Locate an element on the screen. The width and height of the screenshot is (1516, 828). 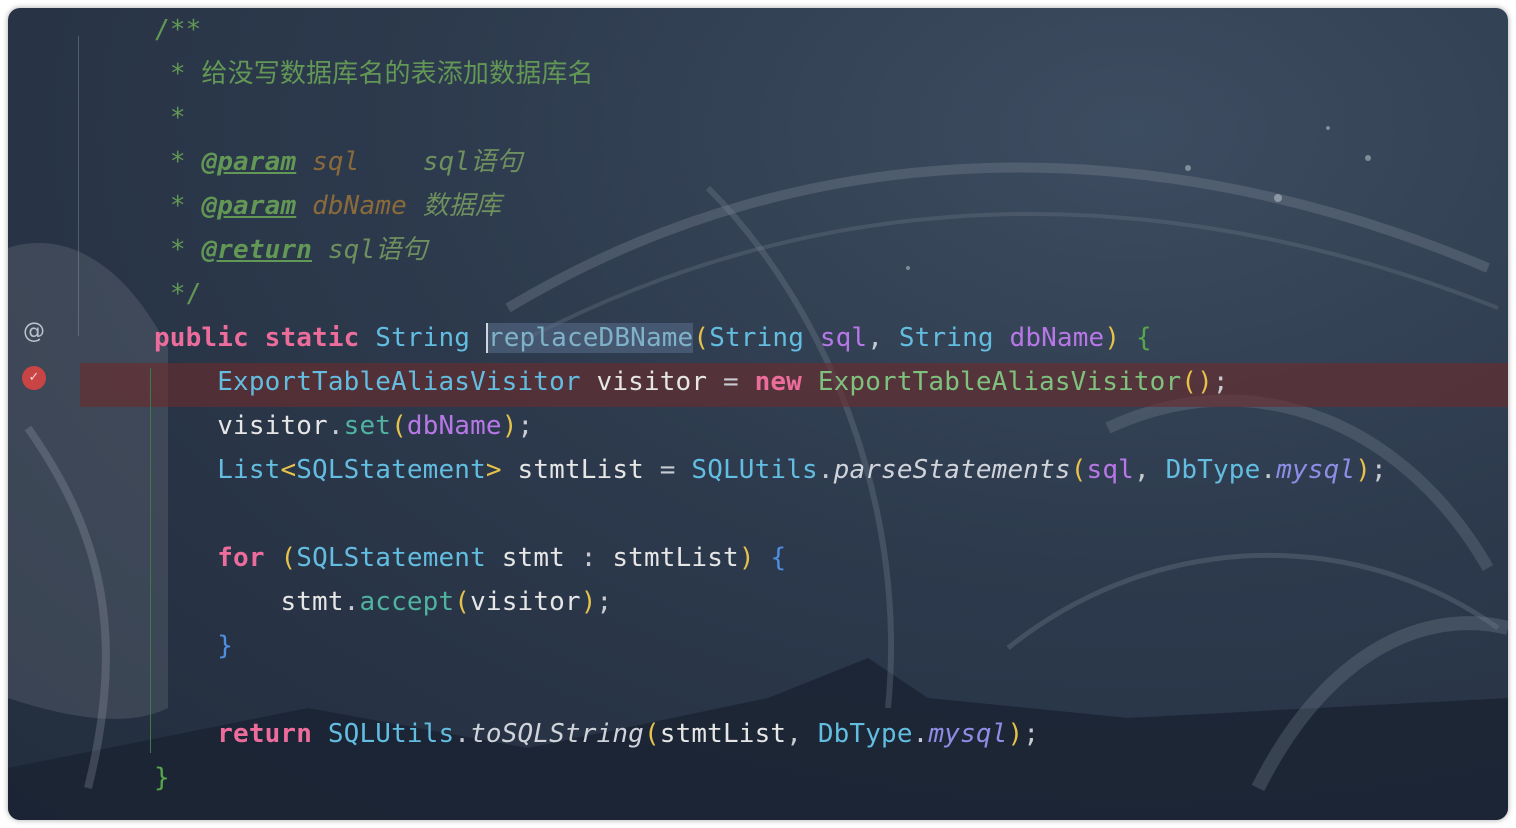
javadoc-param-desc: sql语句 is located at coordinates (472, 162).